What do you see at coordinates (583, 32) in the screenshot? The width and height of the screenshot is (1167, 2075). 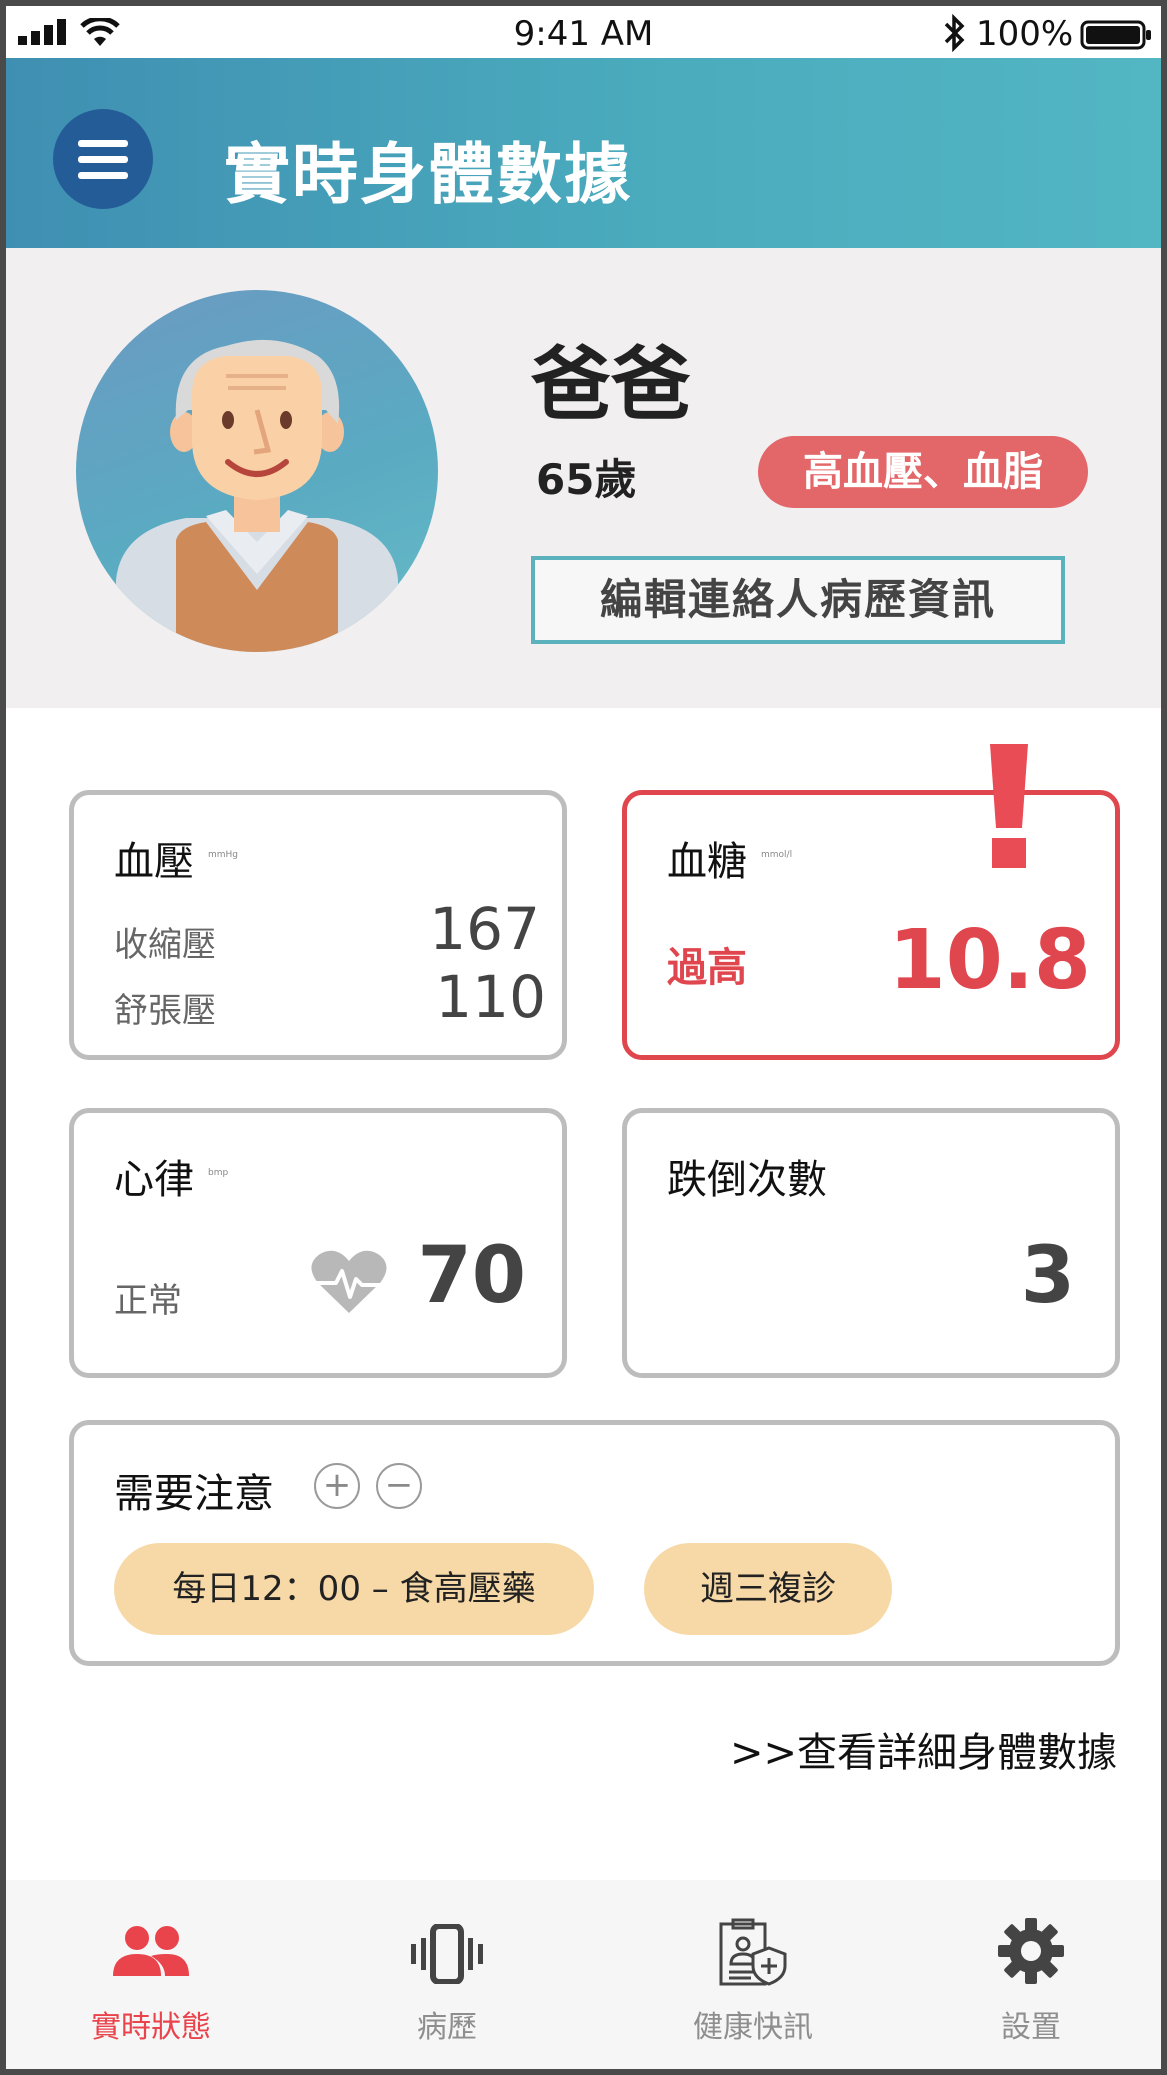 I see `status-bar: 9:41 AM 100%` at bounding box center [583, 32].